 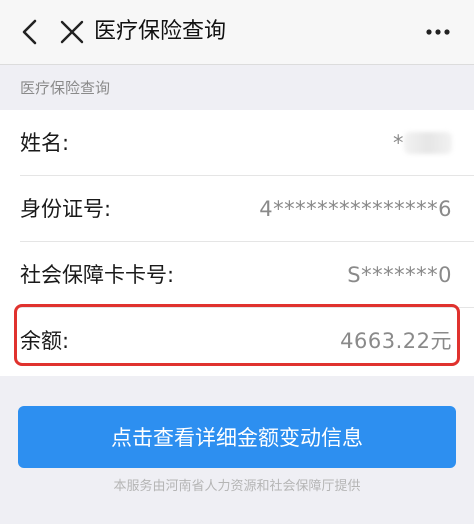 I want to click on row-id-number: 身份证号: 4***************6, so click(x=237, y=209).